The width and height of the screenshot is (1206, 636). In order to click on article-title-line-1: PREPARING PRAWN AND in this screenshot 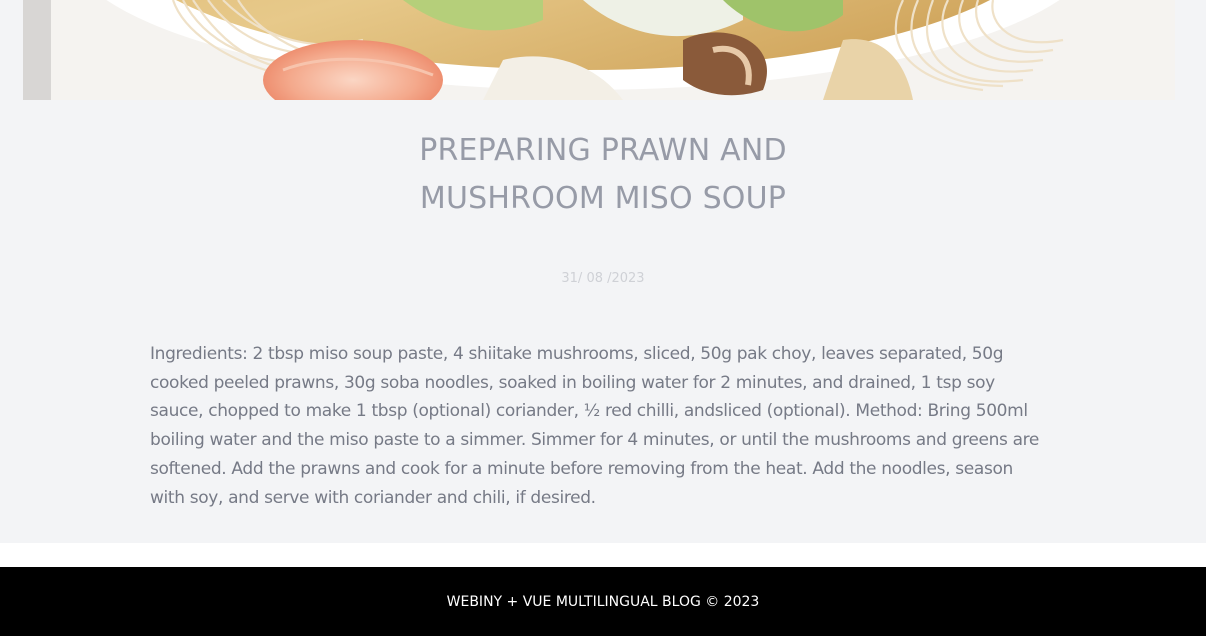, I will do `click(603, 150)`.